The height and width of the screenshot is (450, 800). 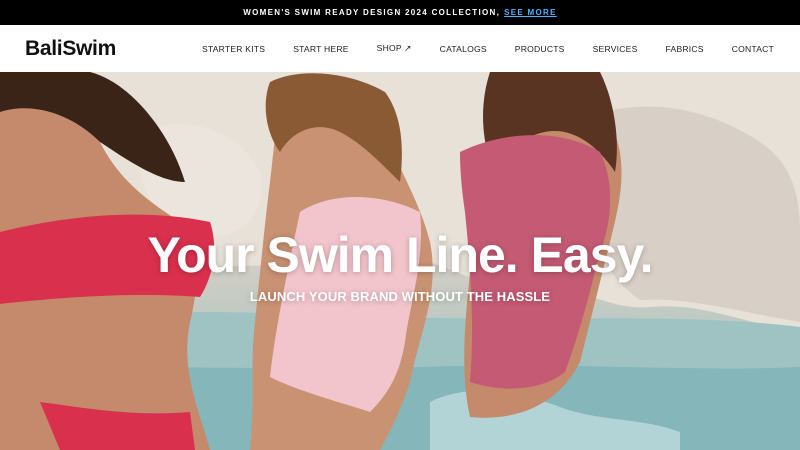 I want to click on hero-subtitle: LAUNCH YOUR BRAND WITHOUT THE HASSLE, so click(x=400, y=296).